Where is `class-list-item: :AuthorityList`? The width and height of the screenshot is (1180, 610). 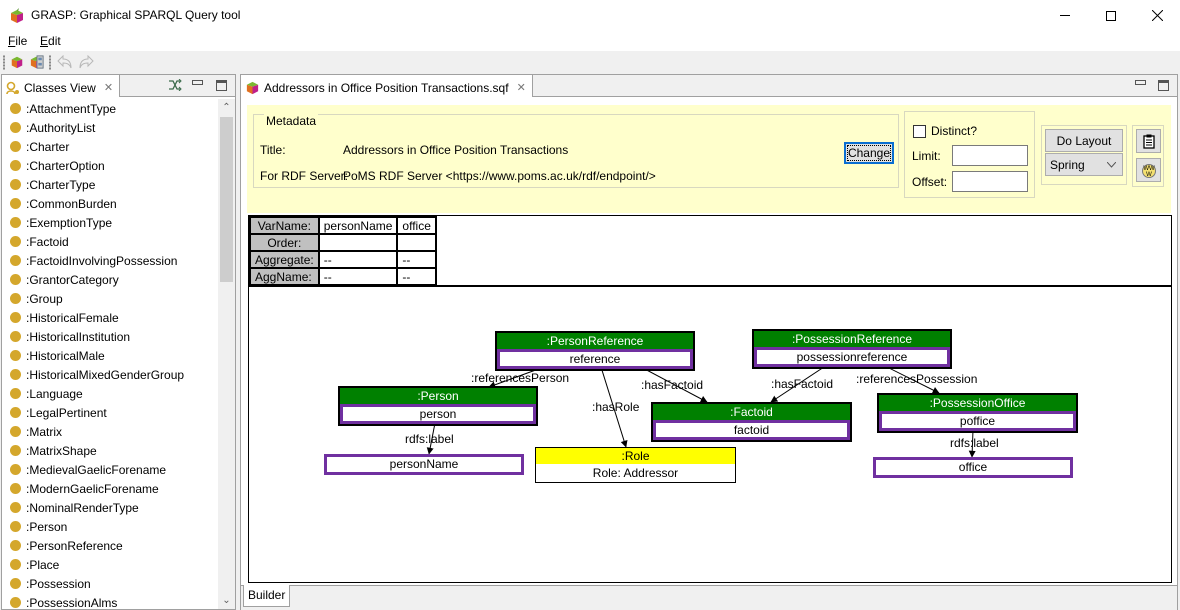 class-list-item: :AuthorityList is located at coordinates (109, 127).